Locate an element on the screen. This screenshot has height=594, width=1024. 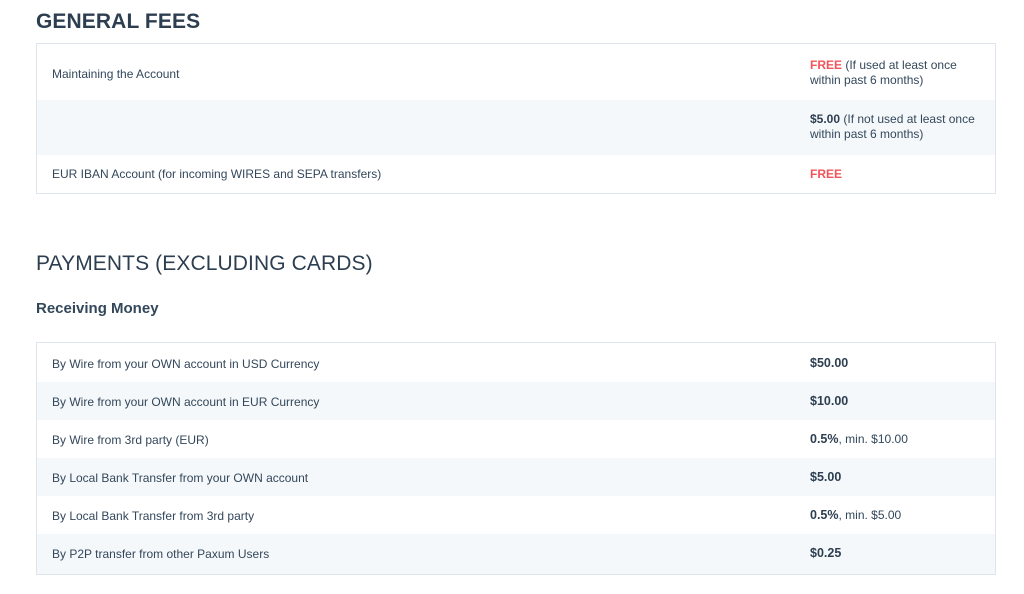
payments-heading: PAYMENTS (EXCLUDING CARDS) is located at coordinates (204, 263).